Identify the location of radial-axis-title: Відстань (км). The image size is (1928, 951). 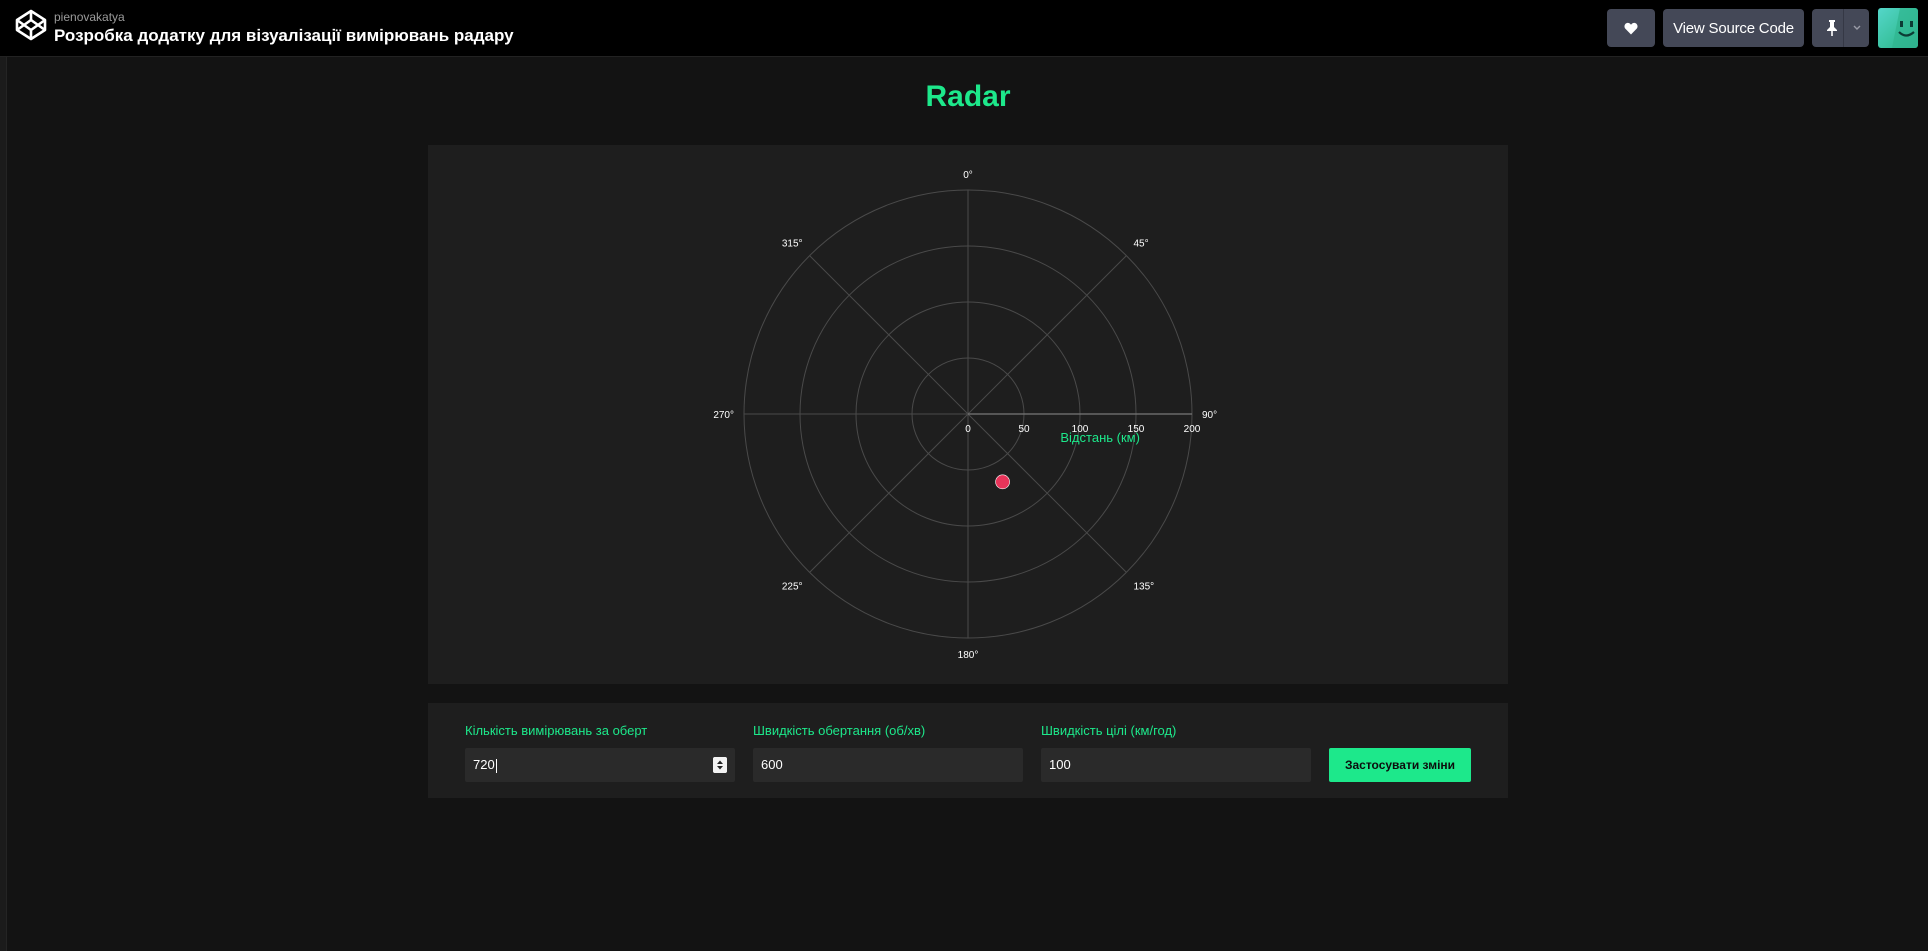
(1100, 437).